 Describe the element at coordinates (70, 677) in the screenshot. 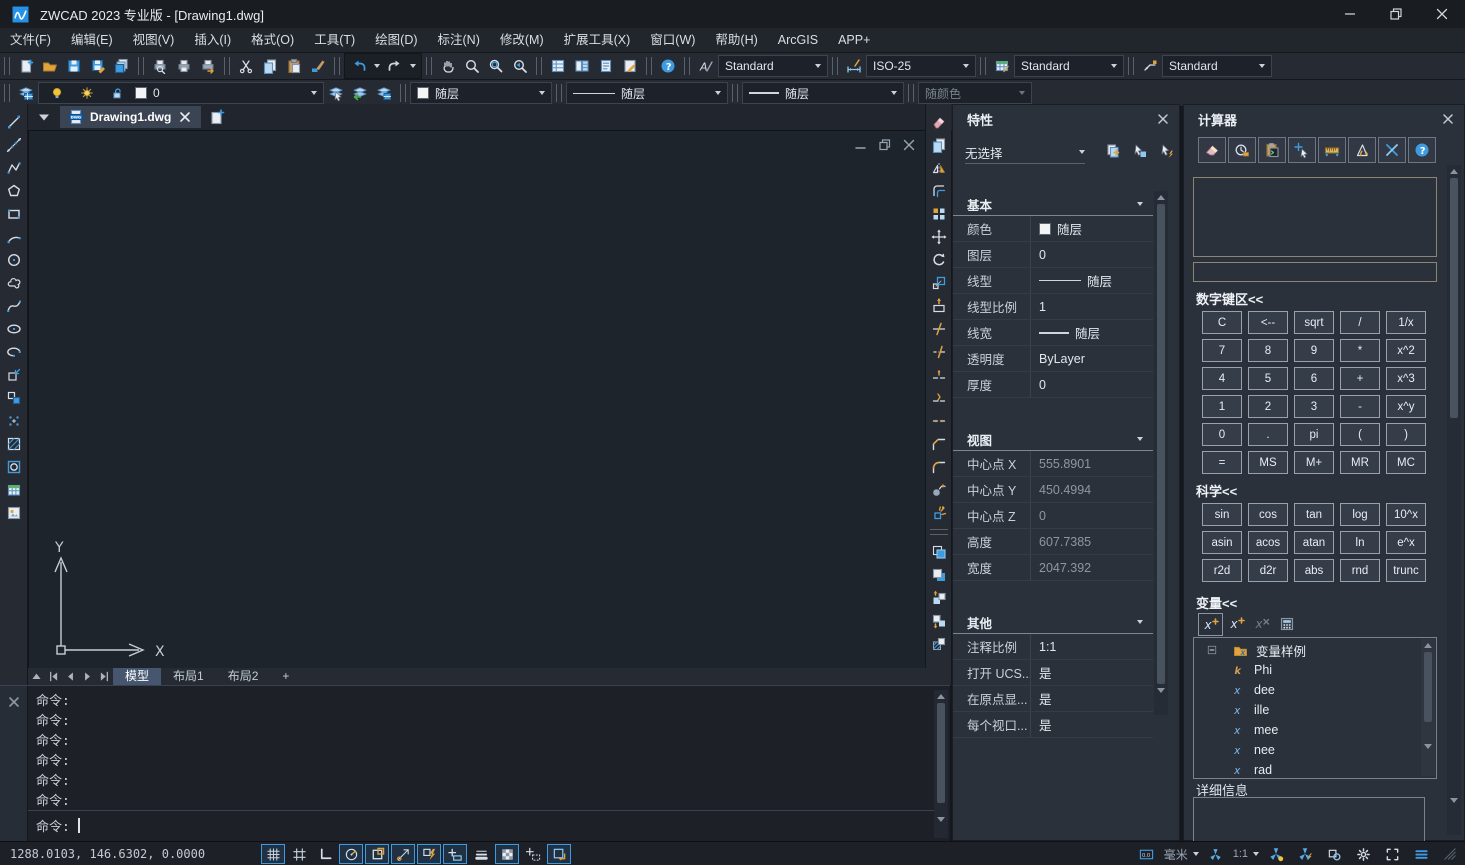

I see `layout-prev-button` at that location.